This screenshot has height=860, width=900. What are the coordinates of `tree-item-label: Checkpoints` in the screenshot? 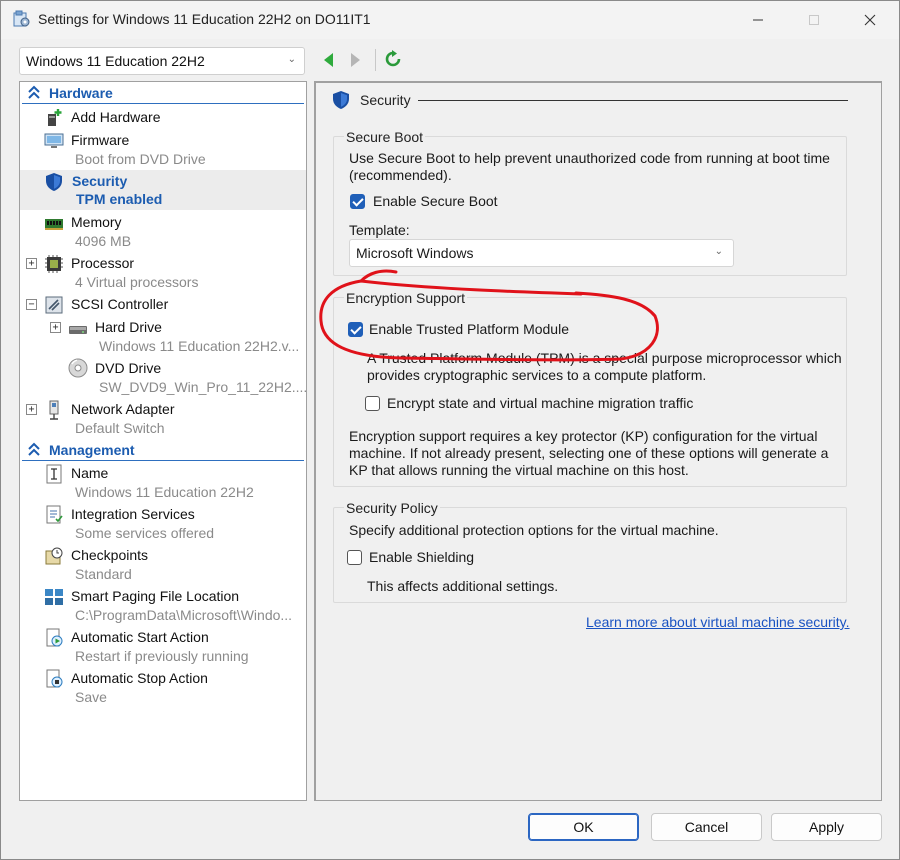 It's located at (110, 555).